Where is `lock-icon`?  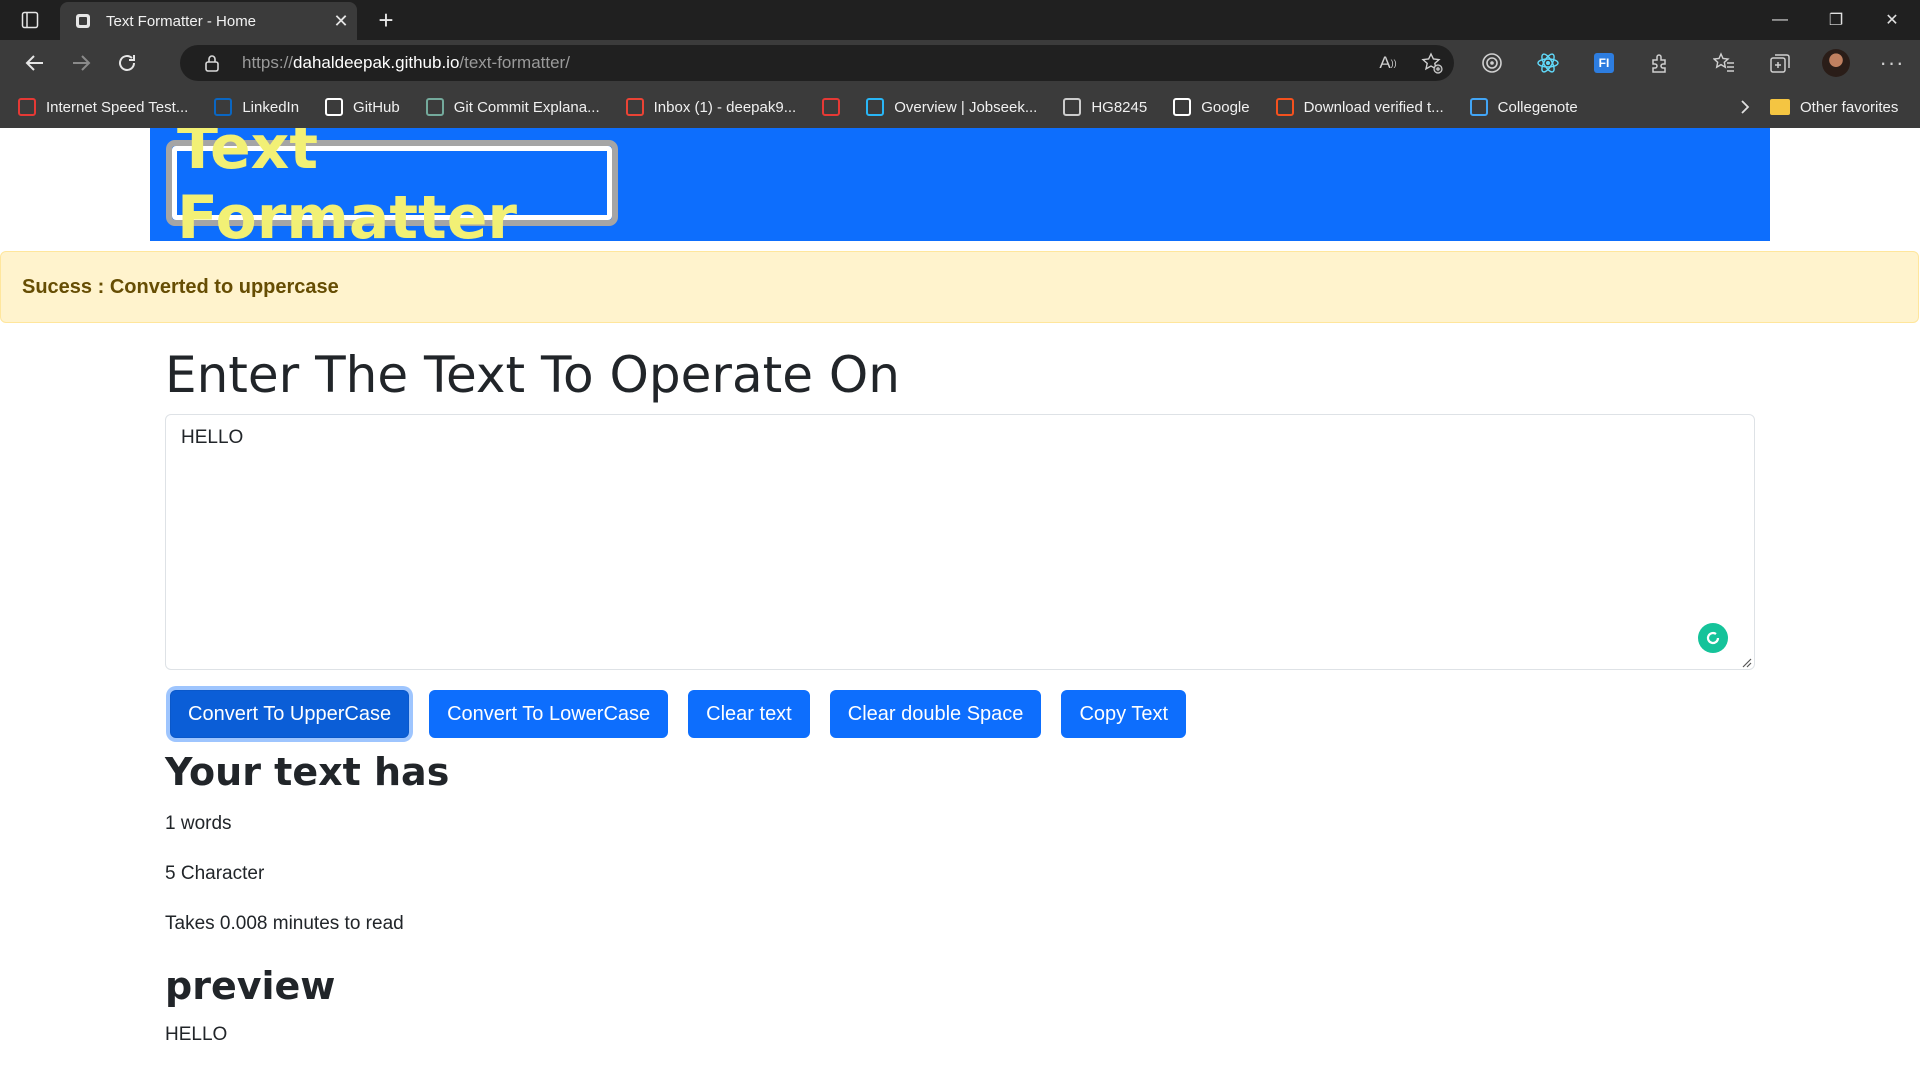 lock-icon is located at coordinates (212, 63).